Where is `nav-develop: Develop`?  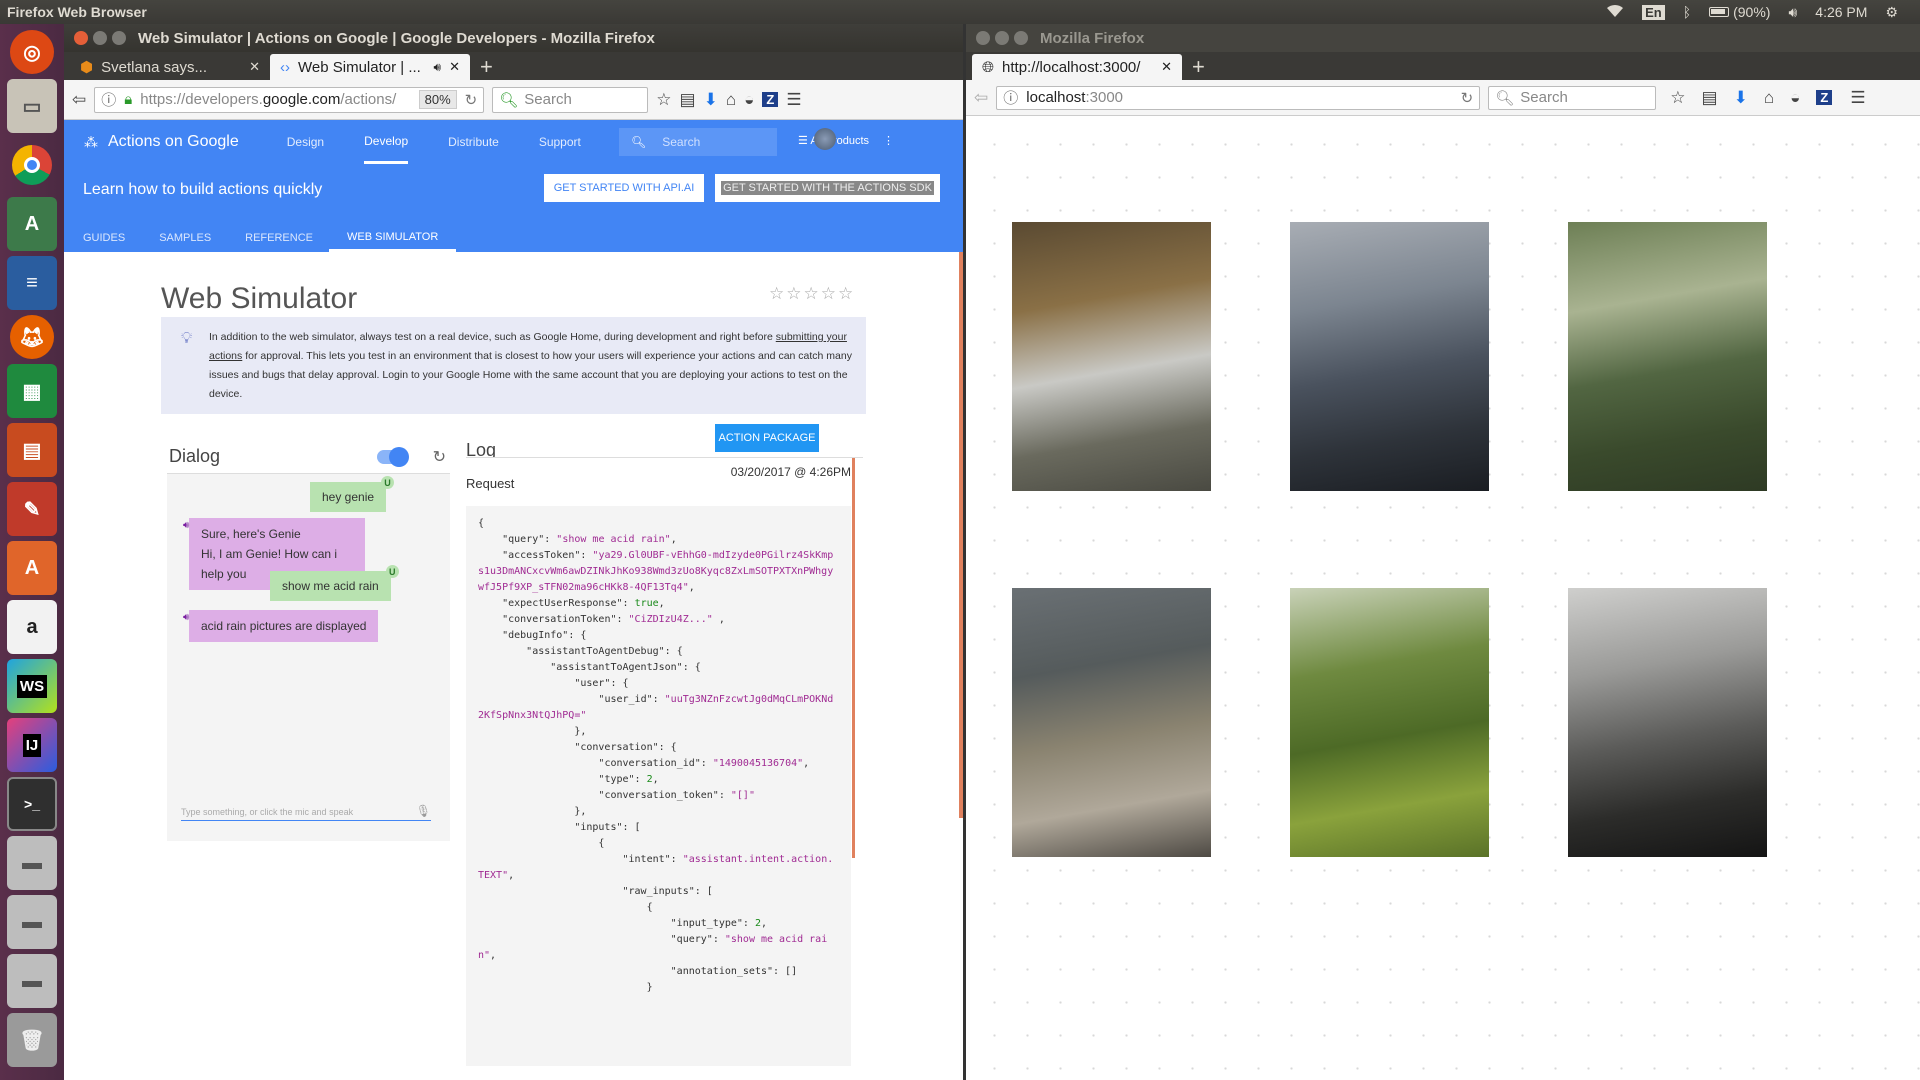
nav-develop: Develop is located at coordinates (386, 142).